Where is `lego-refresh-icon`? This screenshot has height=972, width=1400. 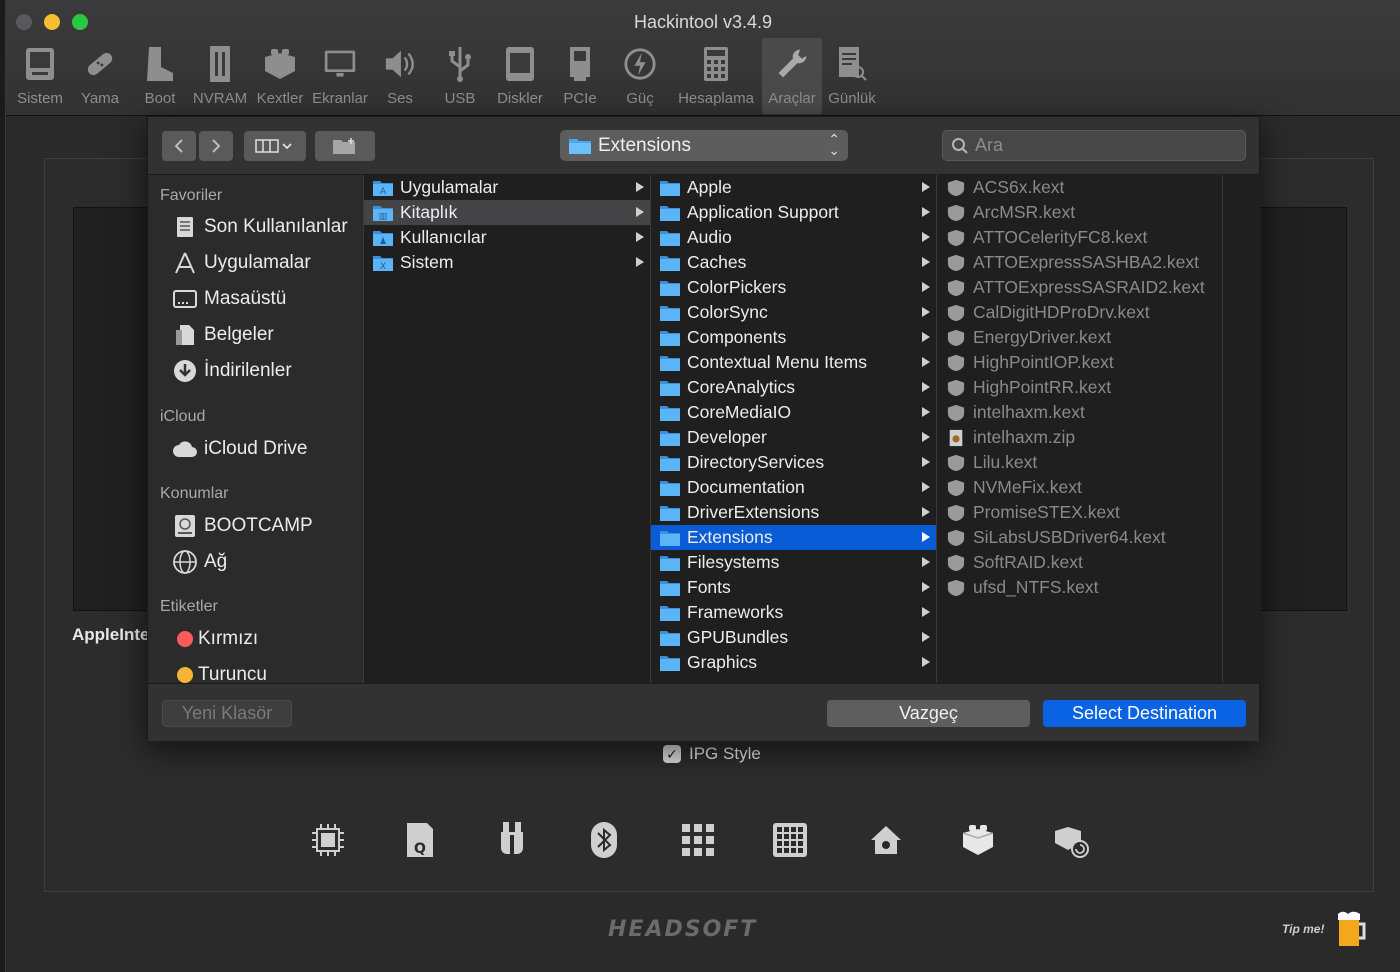 lego-refresh-icon is located at coordinates (1072, 840).